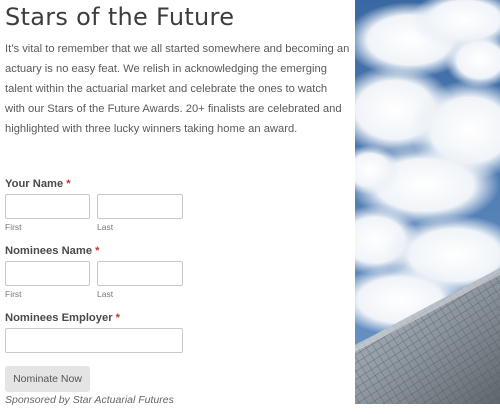  What do you see at coordinates (120, 17) in the screenshot?
I see `page-title: Stars of the Future` at bounding box center [120, 17].